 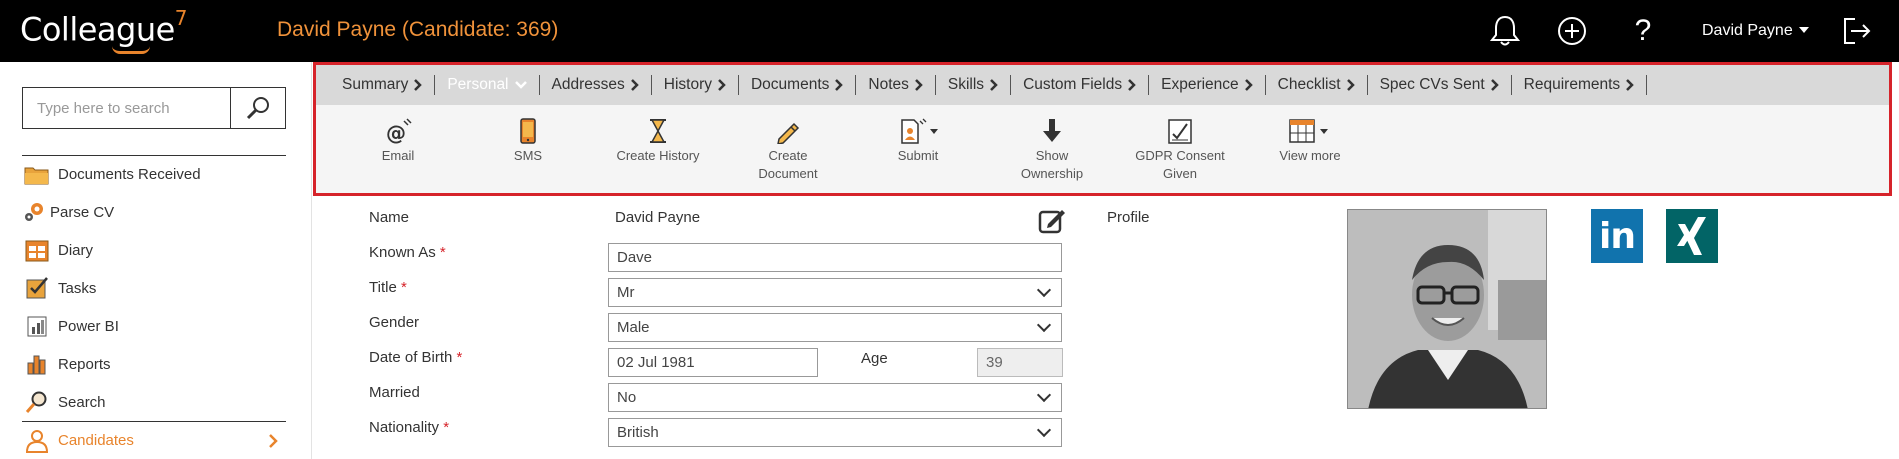 What do you see at coordinates (416, 357) in the screenshot?
I see `dob-label: Date of Birth *` at bounding box center [416, 357].